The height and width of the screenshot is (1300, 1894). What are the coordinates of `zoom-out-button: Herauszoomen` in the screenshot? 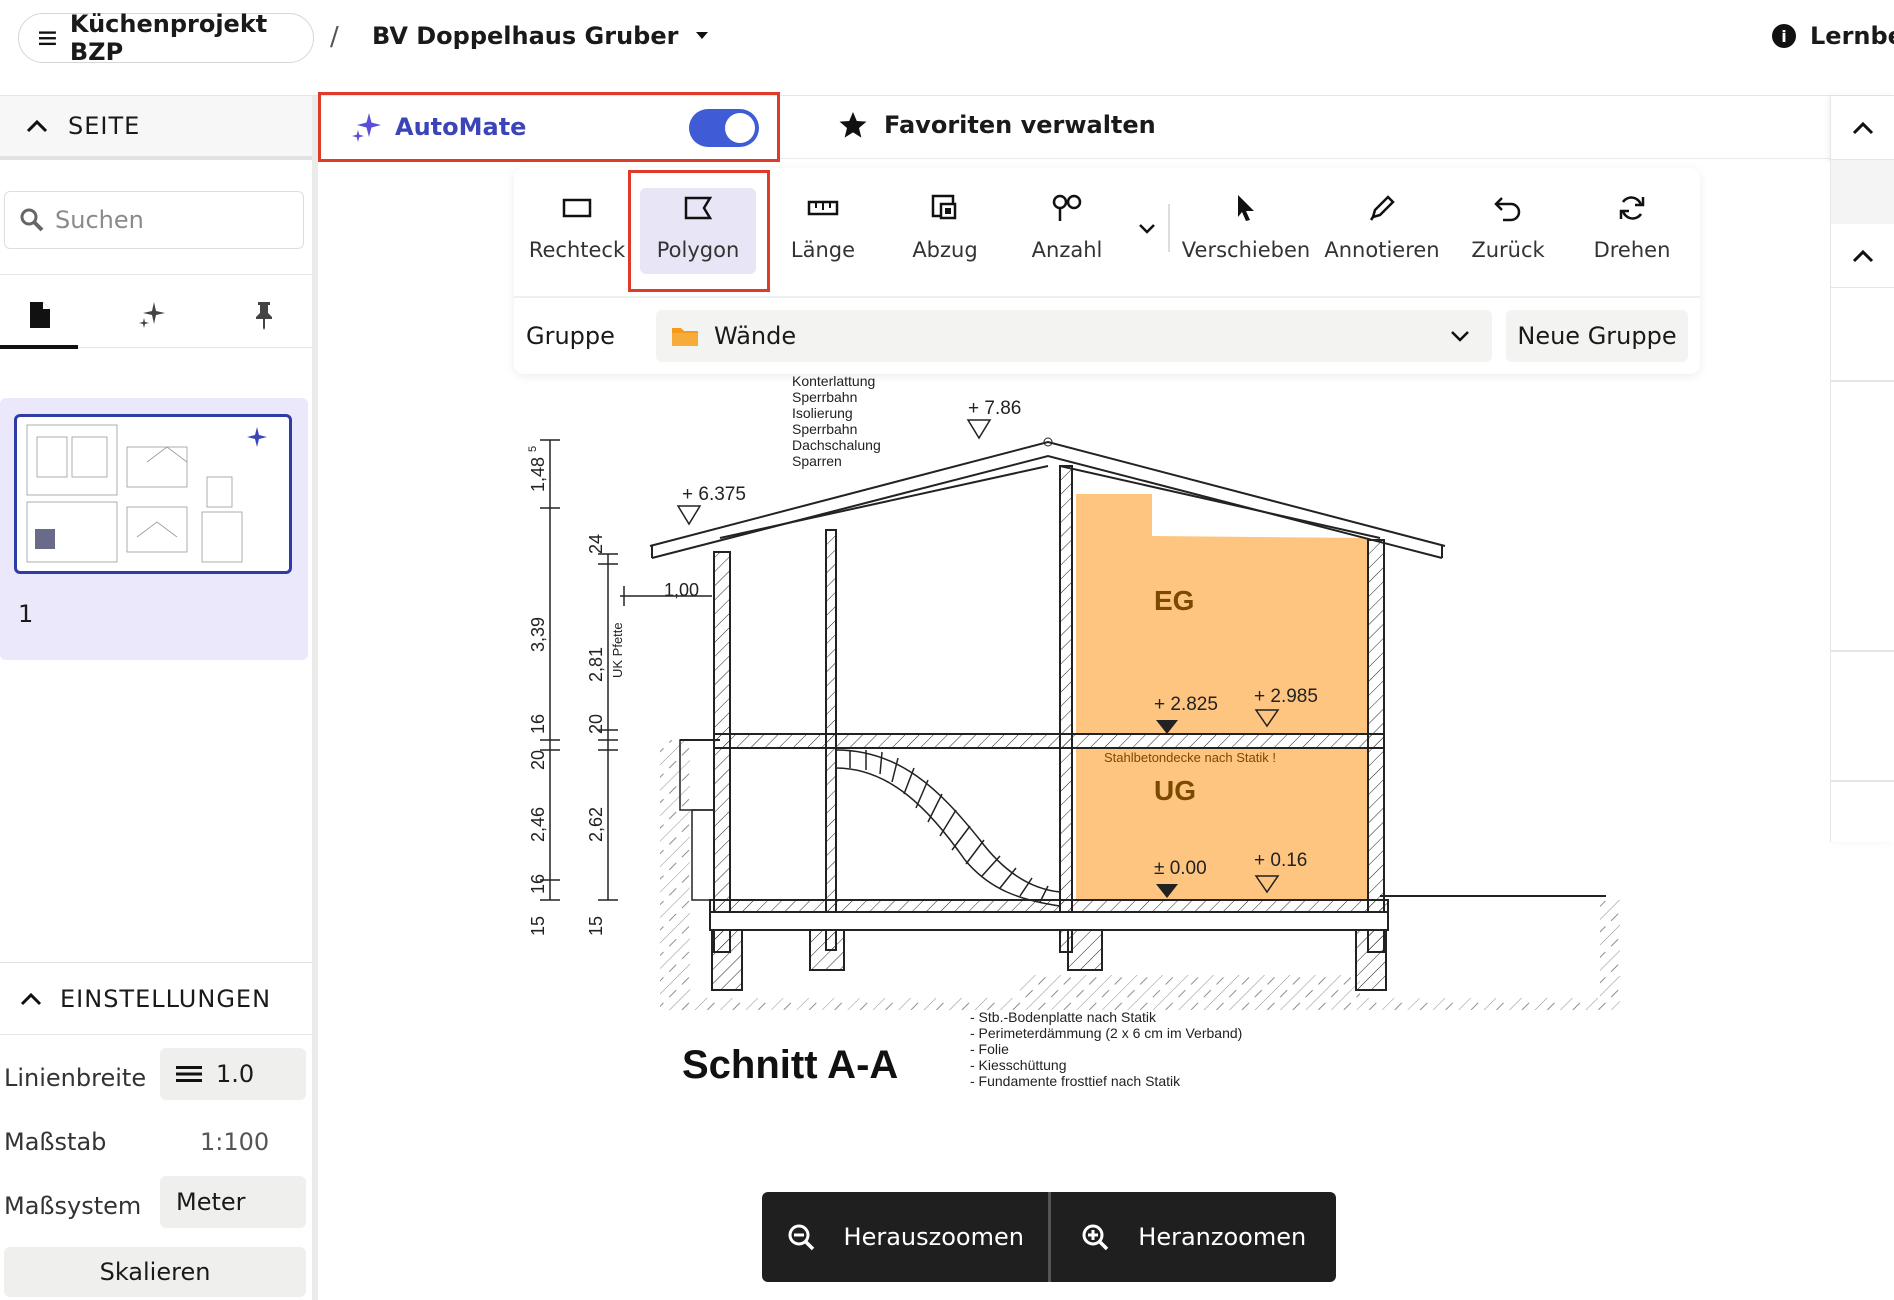 It's located at (905, 1237).